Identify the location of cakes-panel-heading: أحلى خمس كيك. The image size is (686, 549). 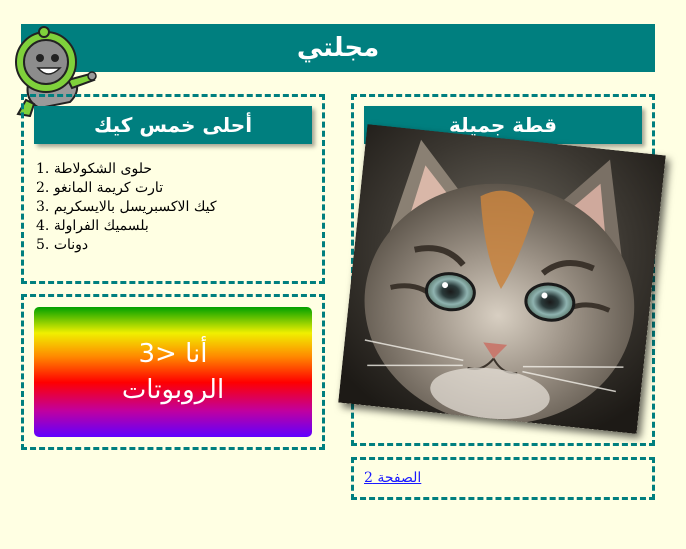
(173, 125).